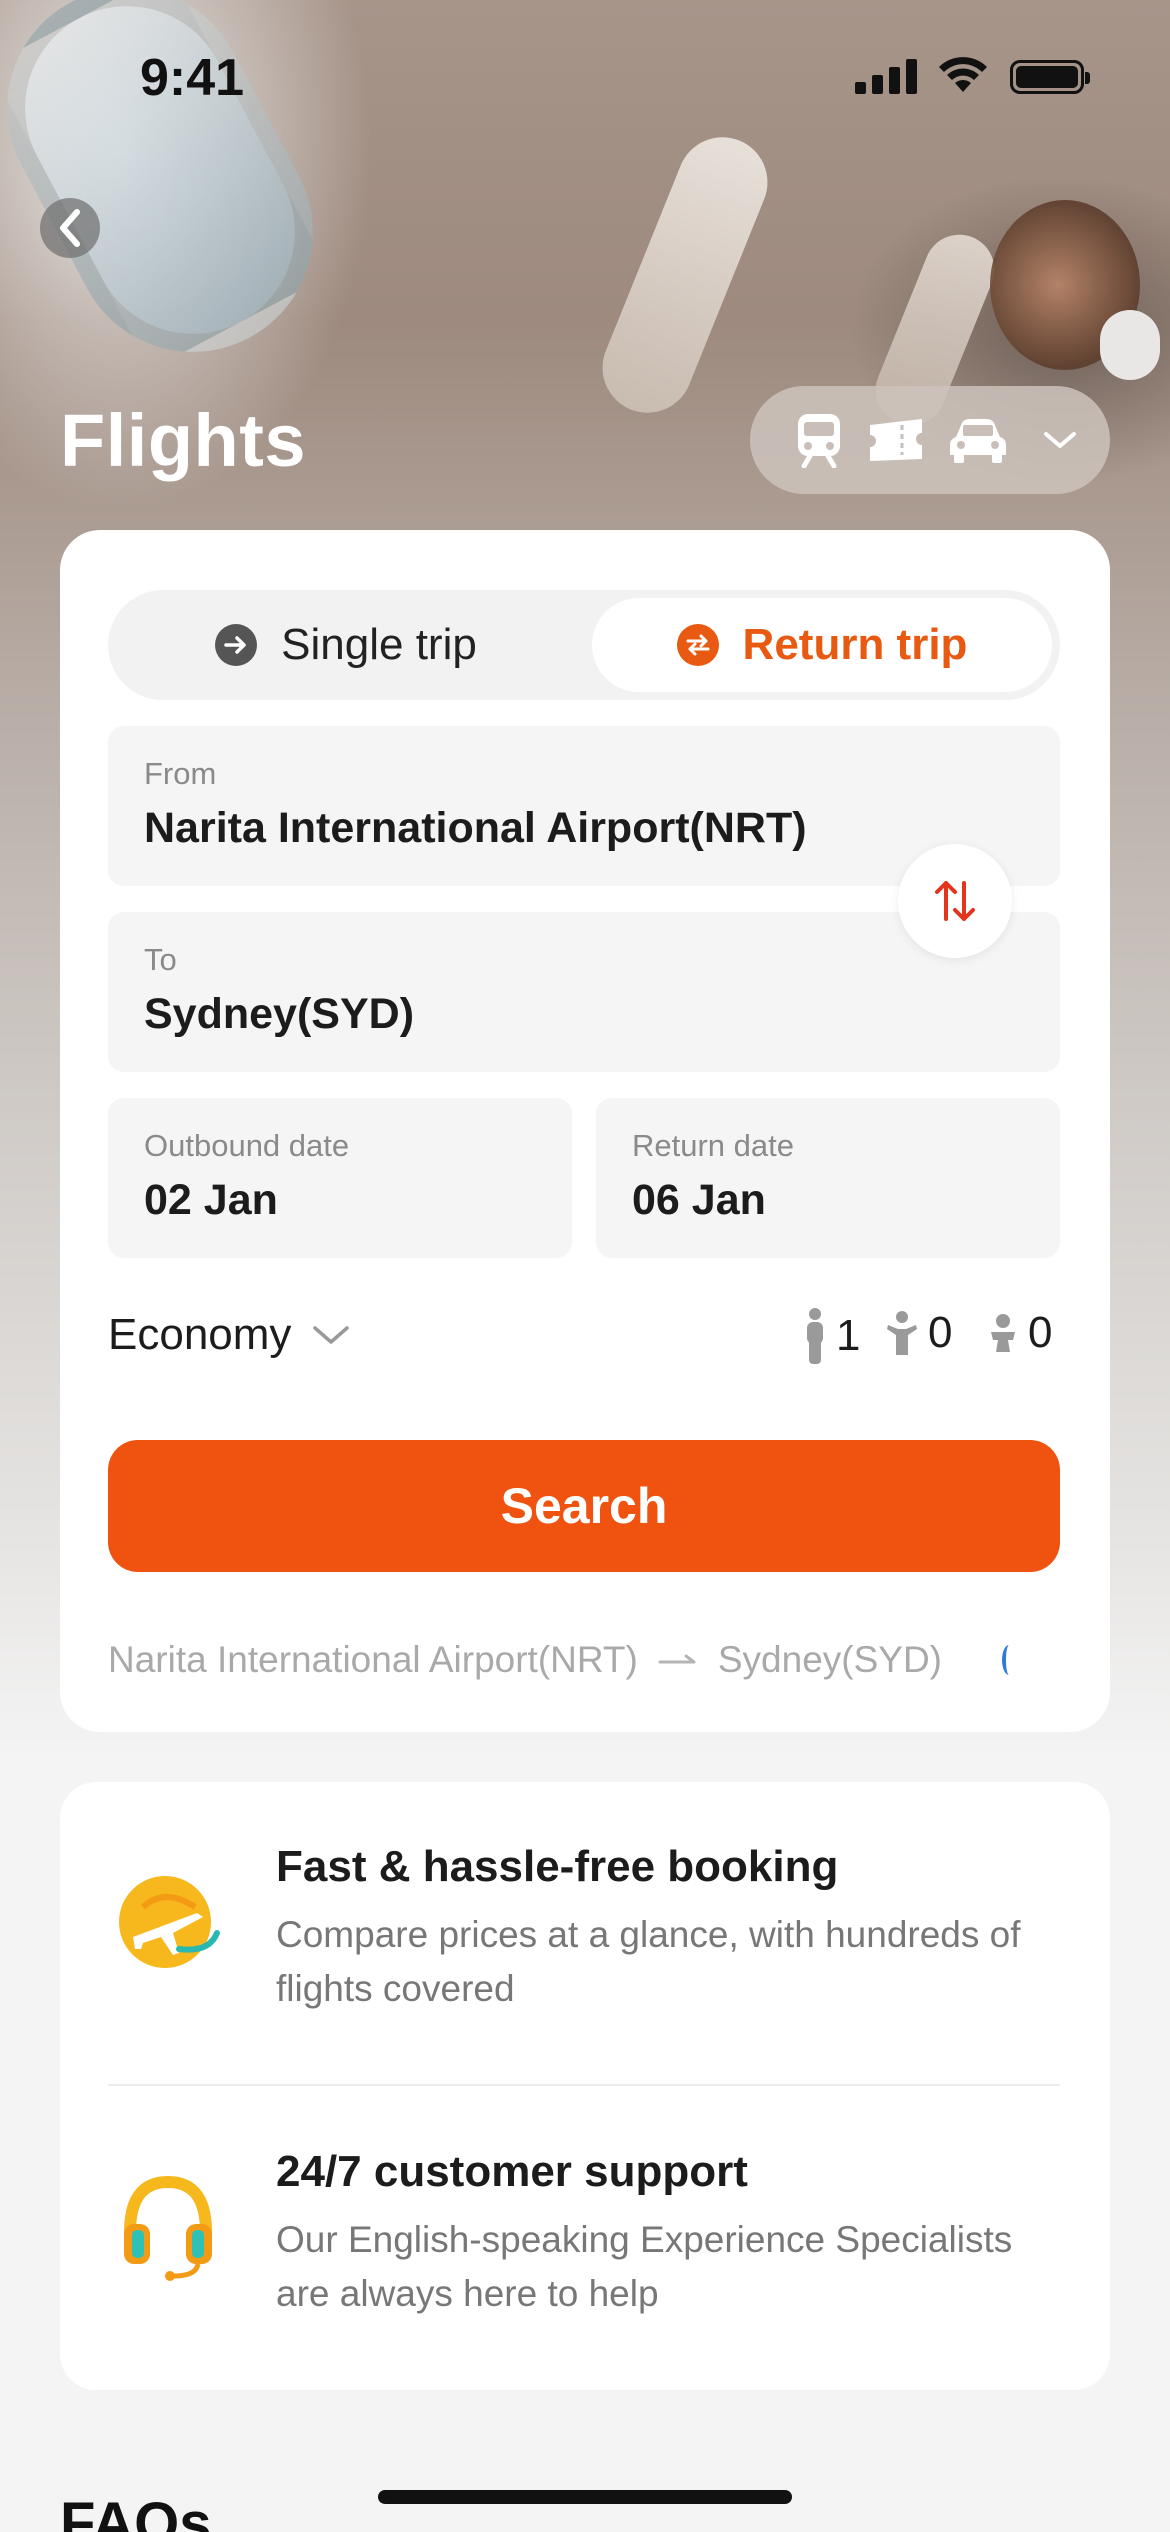  What do you see at coordinates (183, 440) in the screenshot?
I see `page-title: Flights` at bounding box center [183, 440].